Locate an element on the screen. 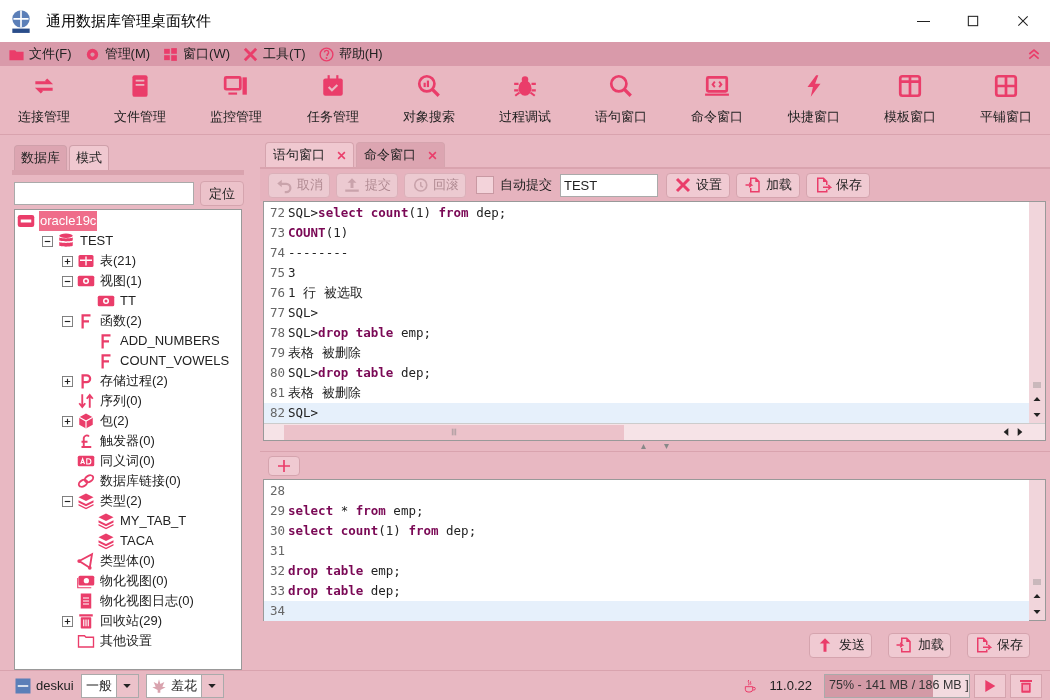  search-field is located at coordinates (104, 193).